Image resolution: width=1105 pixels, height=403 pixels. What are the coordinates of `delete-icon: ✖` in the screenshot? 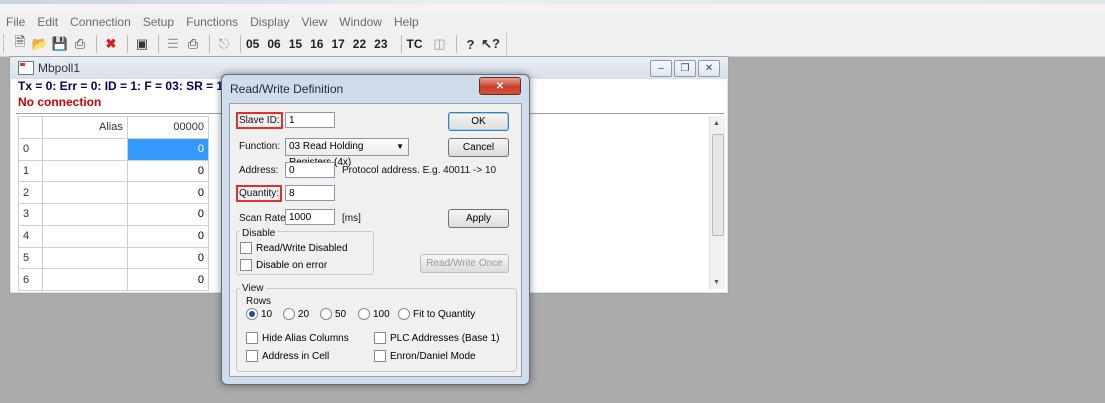 It's located at (111, 44).